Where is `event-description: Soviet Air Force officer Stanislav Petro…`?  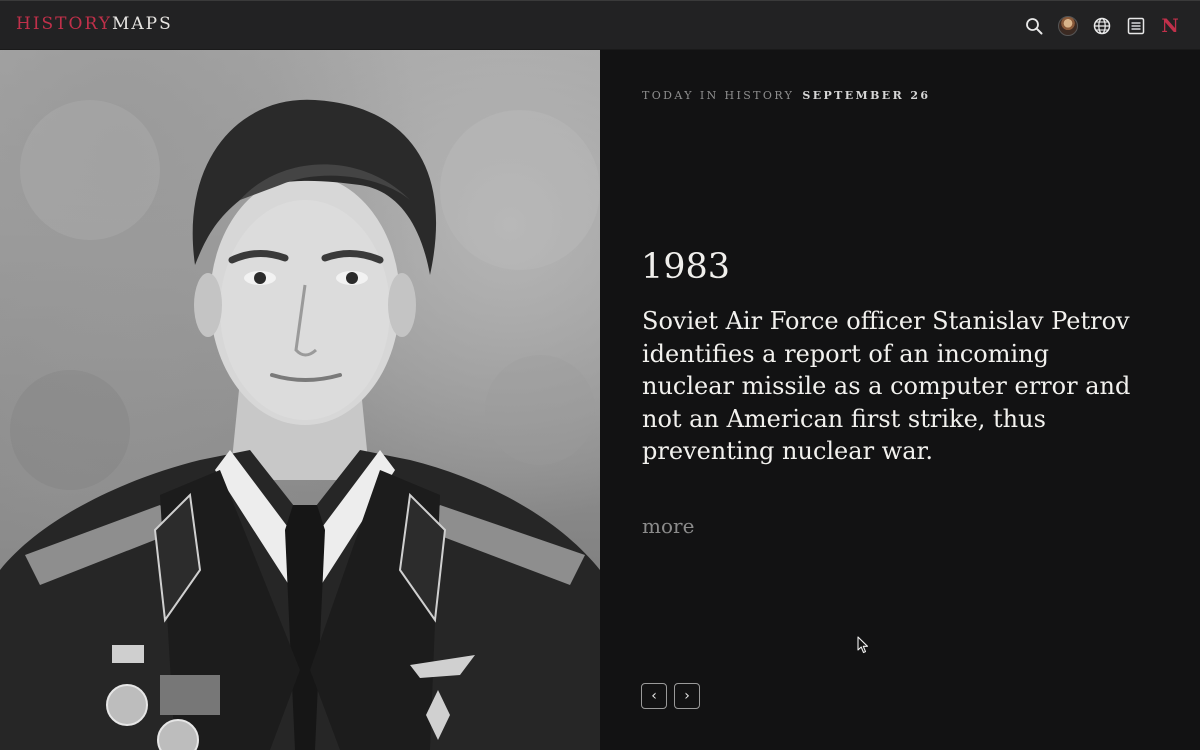
event-description: Soviet Air Force officer Stanislav Petro… is located at coordinates (886, 386).